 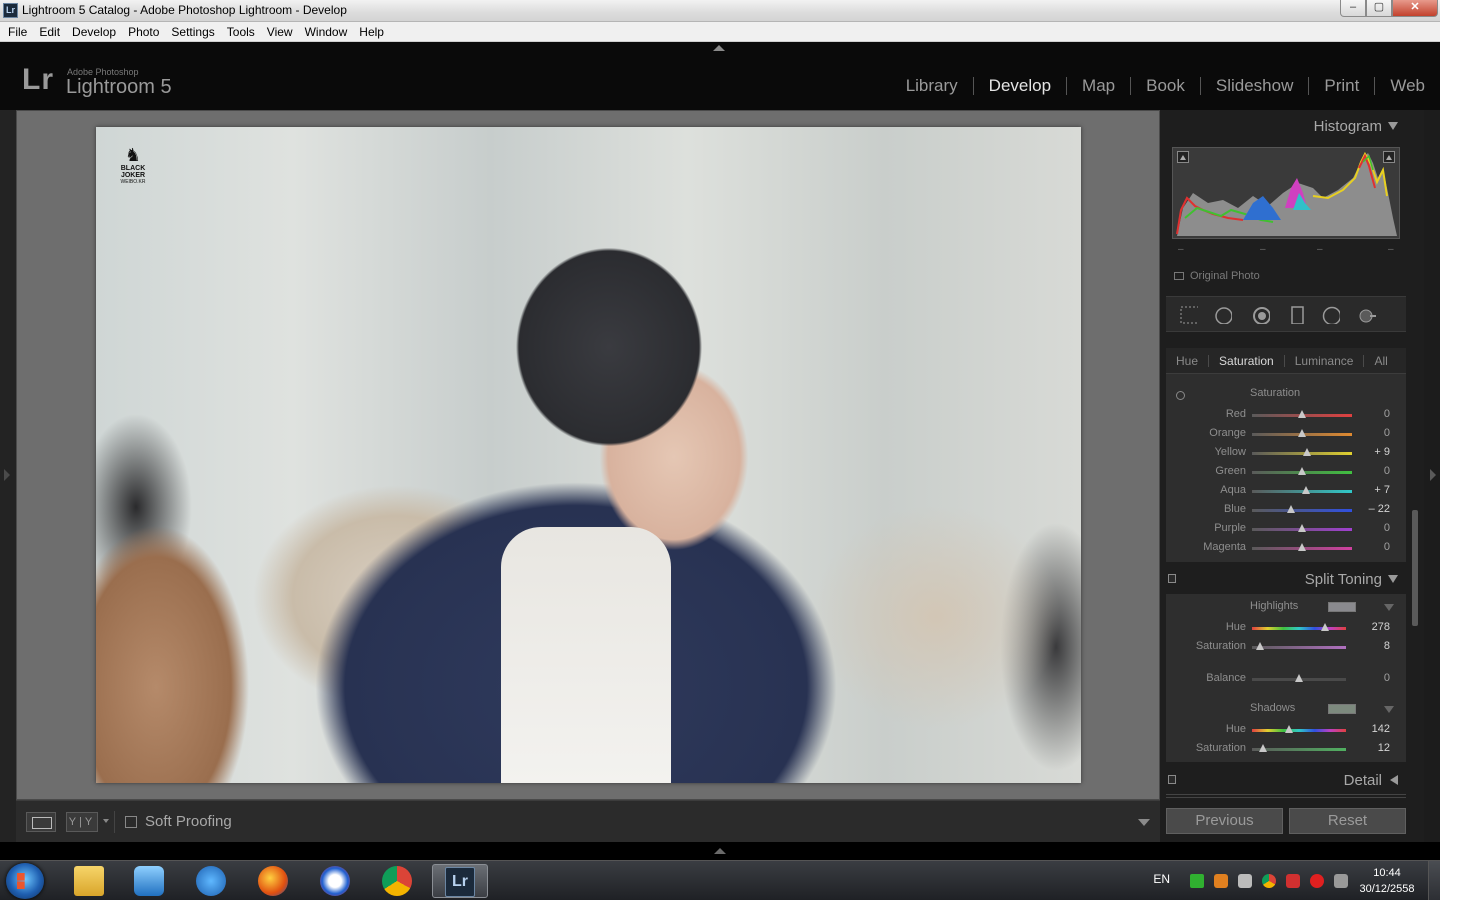 I want to click on system-clock: 10:44 30/12/2558, so click(x=1387, y=881).